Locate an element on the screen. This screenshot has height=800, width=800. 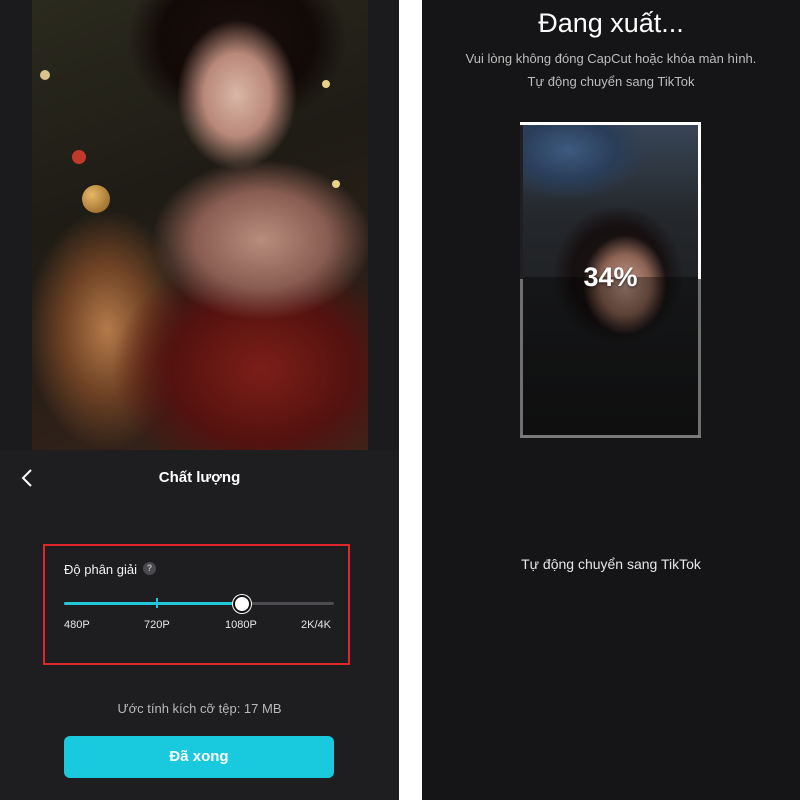
done-button: Đã xong is located at coordinates (199, 757).